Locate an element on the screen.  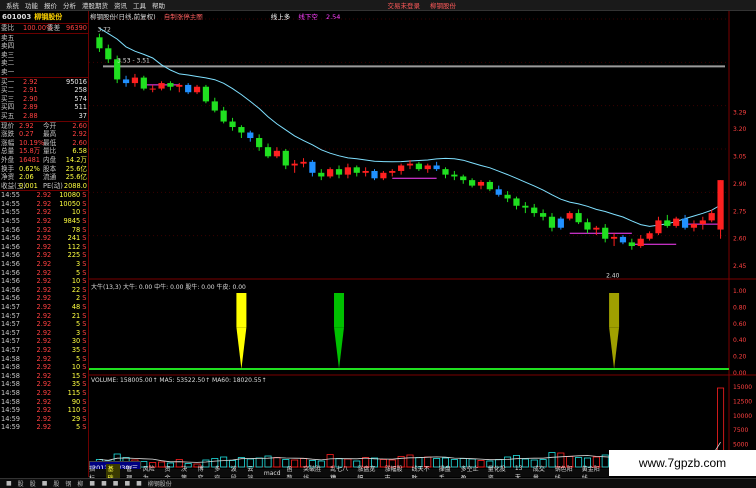
tick-row: 14:58 2.92 90 S is located at coordinates (44, 402).